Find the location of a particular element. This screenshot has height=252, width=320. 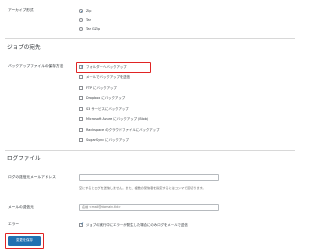

dest-folder-label: フォルダーへバックアップ is located at coordinates (106, 67).